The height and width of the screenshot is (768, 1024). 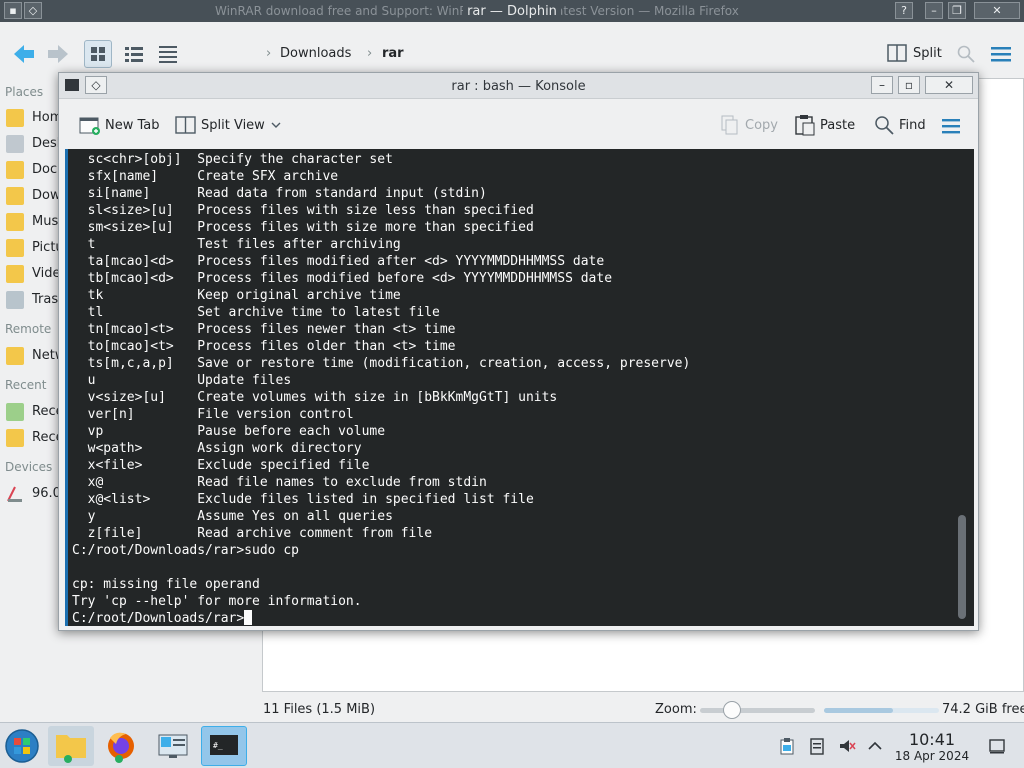 I want to click on terminal-line: vp Pause before each volume, so click(x=229, y=431).